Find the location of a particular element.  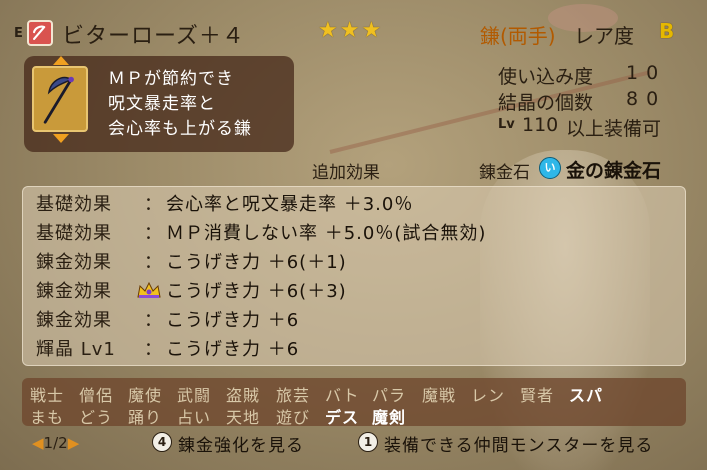

effect-row: 輝晶 Lv1 ：こうげき力 ＋6 is located at coordinates (316, 348).